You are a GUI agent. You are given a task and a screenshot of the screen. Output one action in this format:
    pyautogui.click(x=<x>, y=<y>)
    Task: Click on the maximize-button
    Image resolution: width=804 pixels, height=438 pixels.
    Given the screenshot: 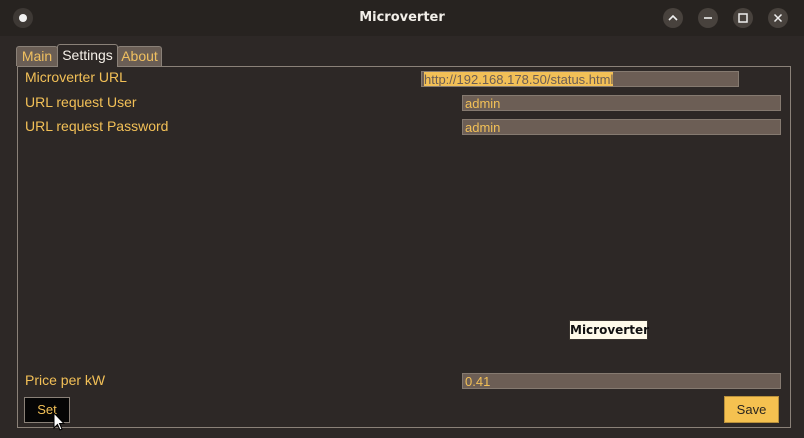 What is the action you would take?
    pyautogui.click(x=743, y=18)
    